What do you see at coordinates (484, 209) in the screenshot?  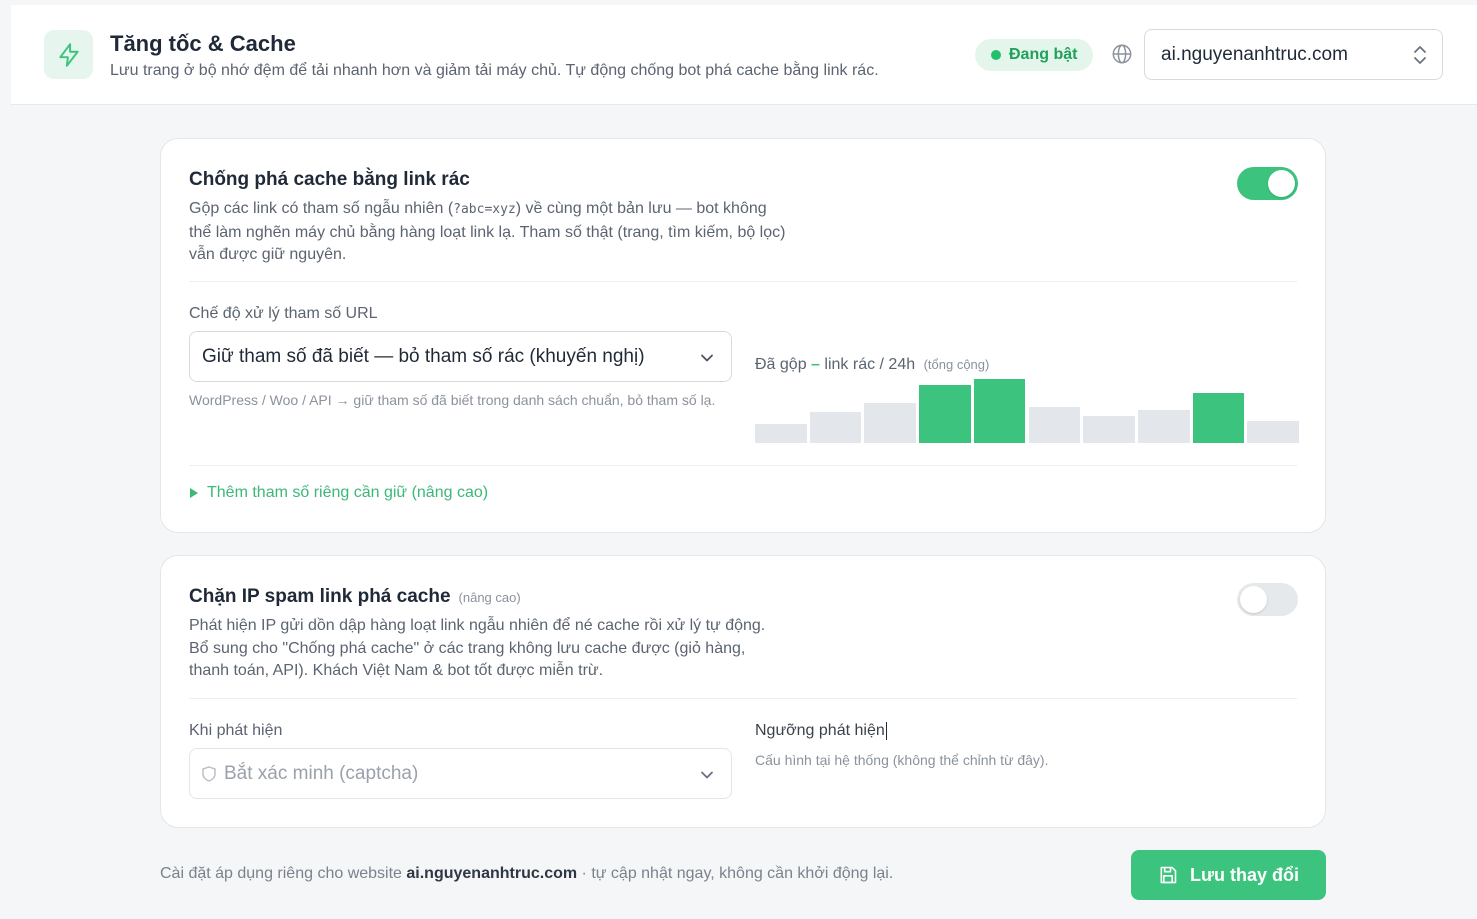 I see `code-sample: ?abc=xyz` at bounding box center [484, 209].